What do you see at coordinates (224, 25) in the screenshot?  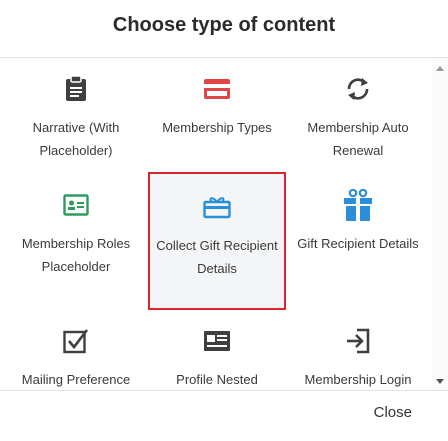 I see `dialog-title: Choose type of content` at bounding box center [224, 25].